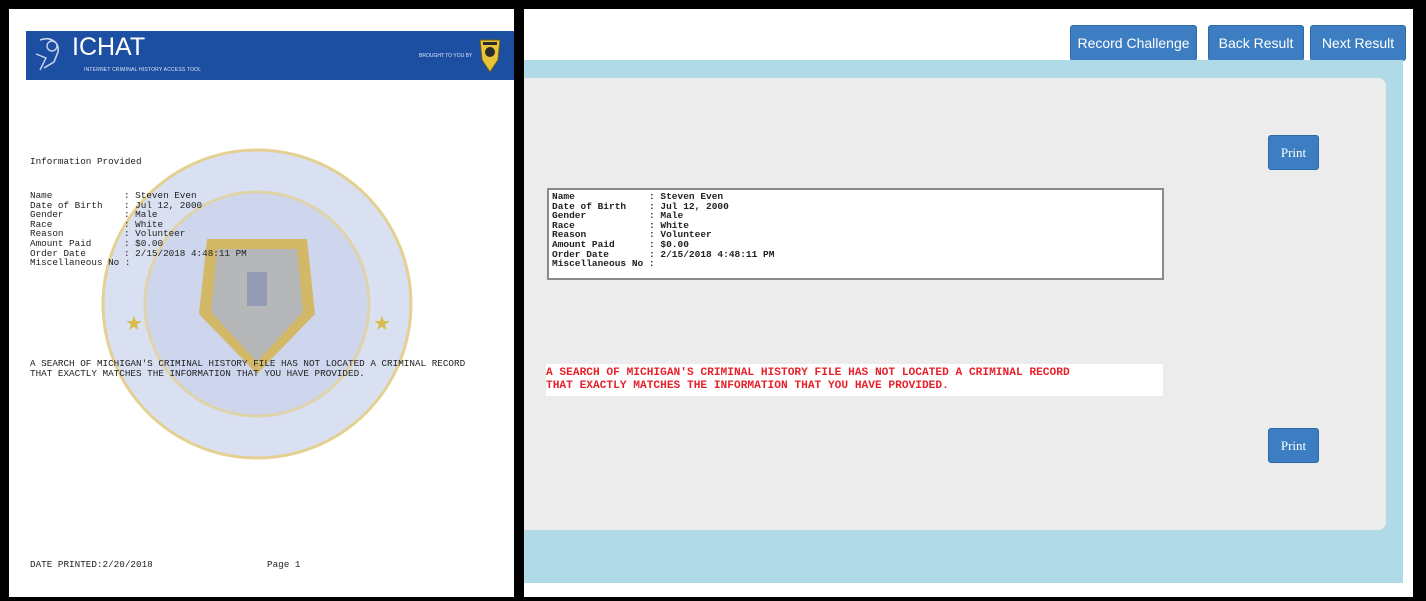  I want to click on field-value: : 2/15/2018 4:48:11 PM, so click(185, 253).